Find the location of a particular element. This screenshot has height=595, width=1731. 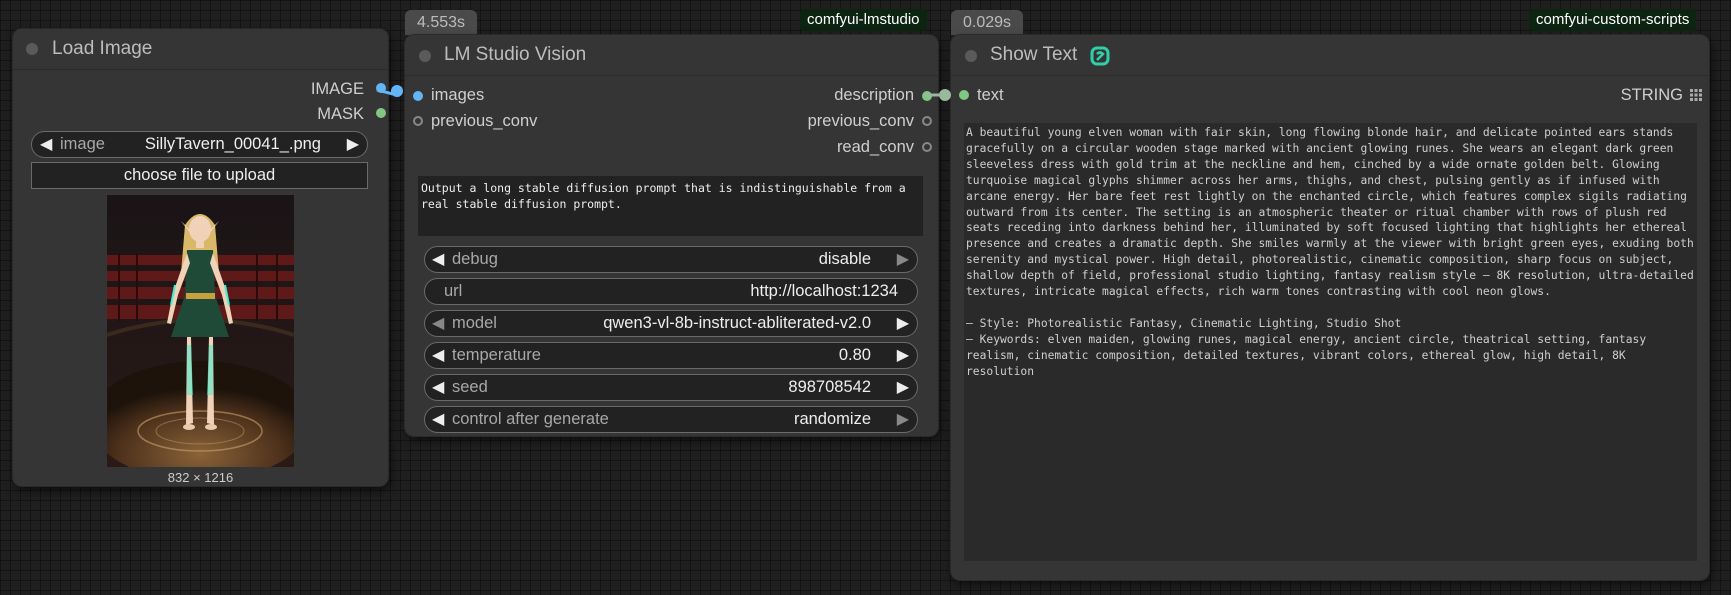

widget-value-seed: 898708542 is located at coordinates (829, 387).